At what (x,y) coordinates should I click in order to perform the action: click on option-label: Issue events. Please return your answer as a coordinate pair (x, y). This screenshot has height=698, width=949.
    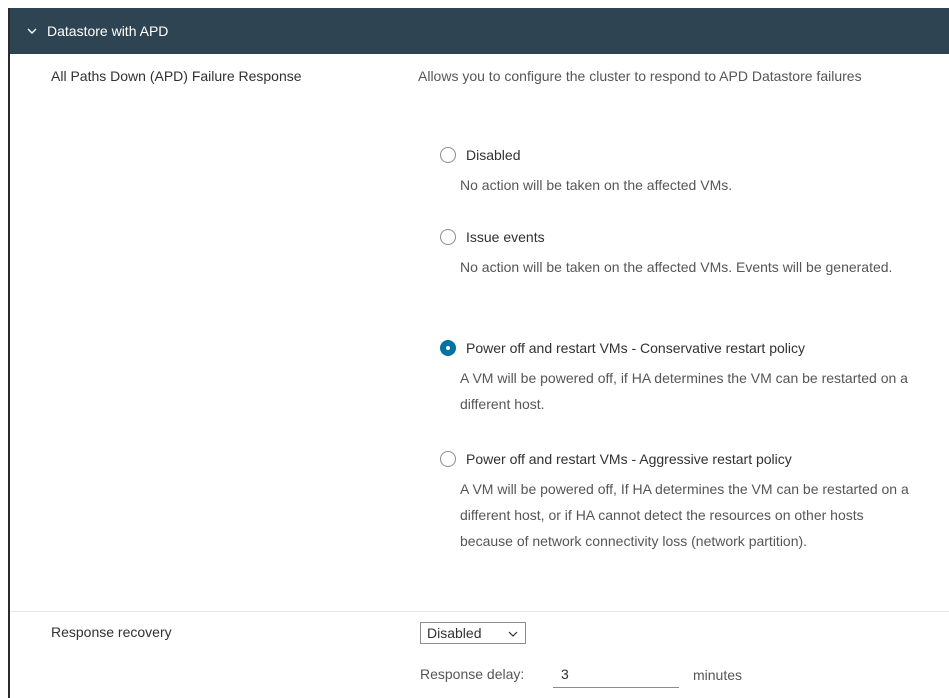
    Looking at the image, I should click on (505, 237).